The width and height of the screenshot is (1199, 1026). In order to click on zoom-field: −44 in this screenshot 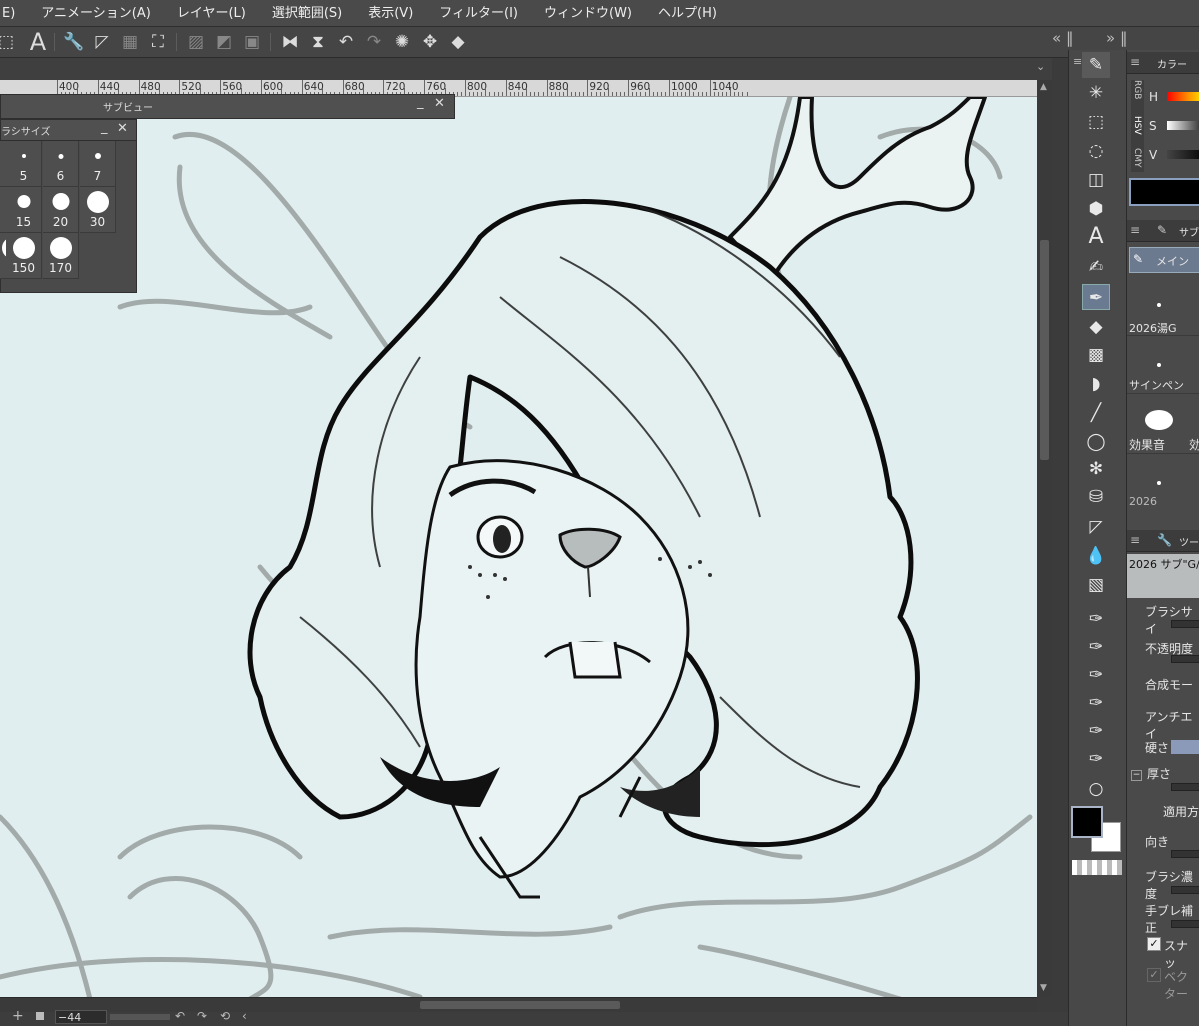, I will do `click(81, 1017)`.